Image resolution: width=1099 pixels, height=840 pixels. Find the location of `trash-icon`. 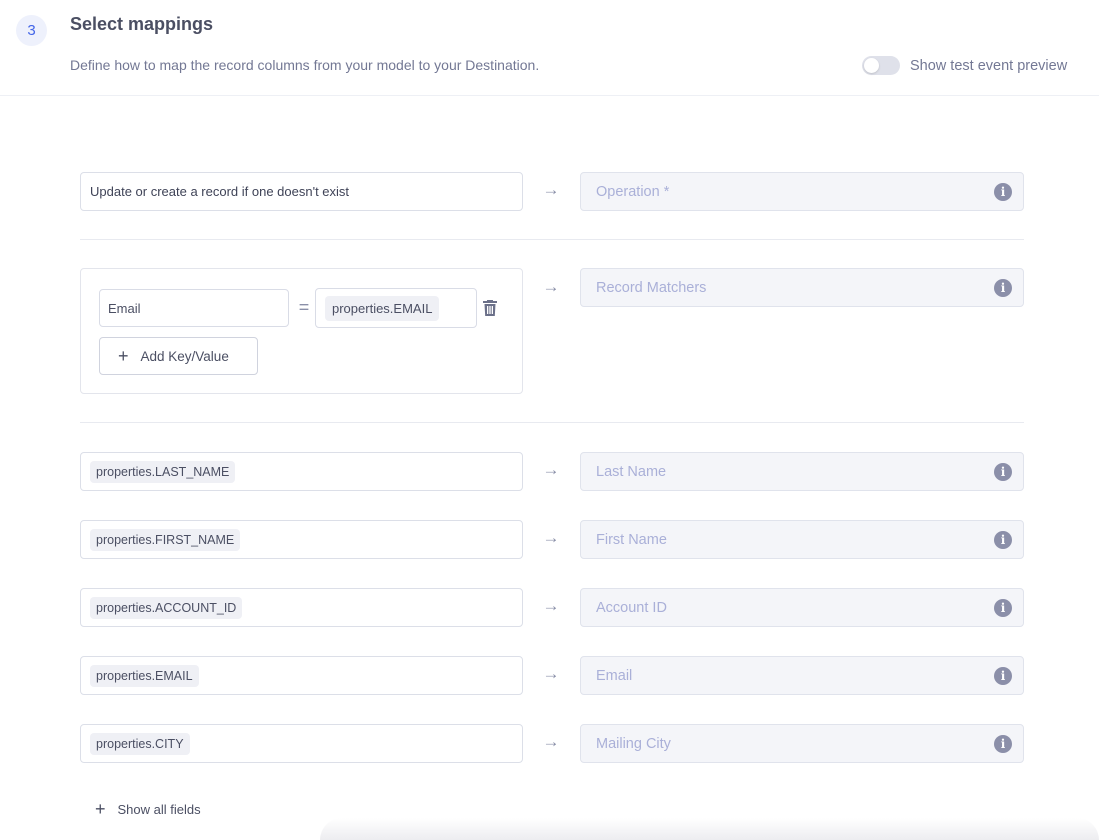

trash-icon is located at coordinates (490, 308).